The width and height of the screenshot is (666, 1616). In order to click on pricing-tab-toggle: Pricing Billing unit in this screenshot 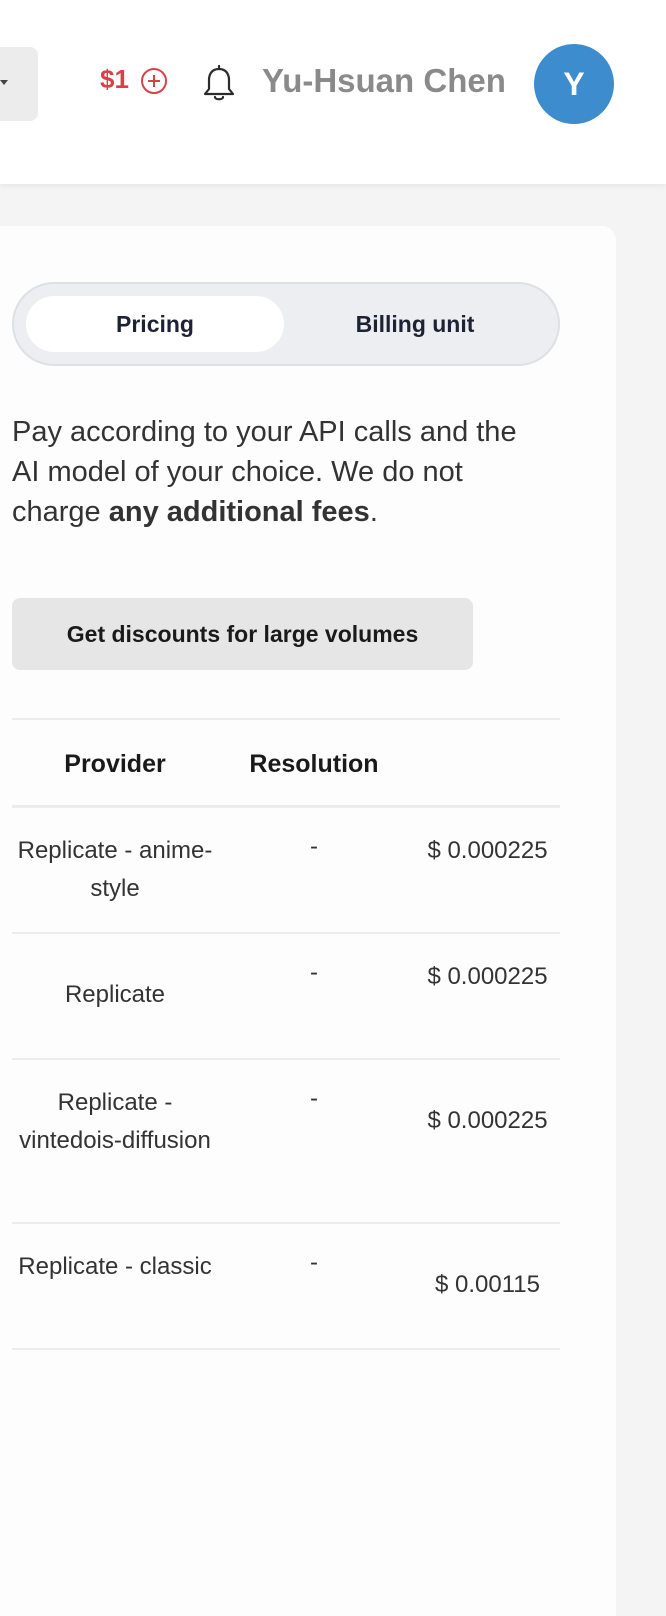, I will do `click(286, 324)`.